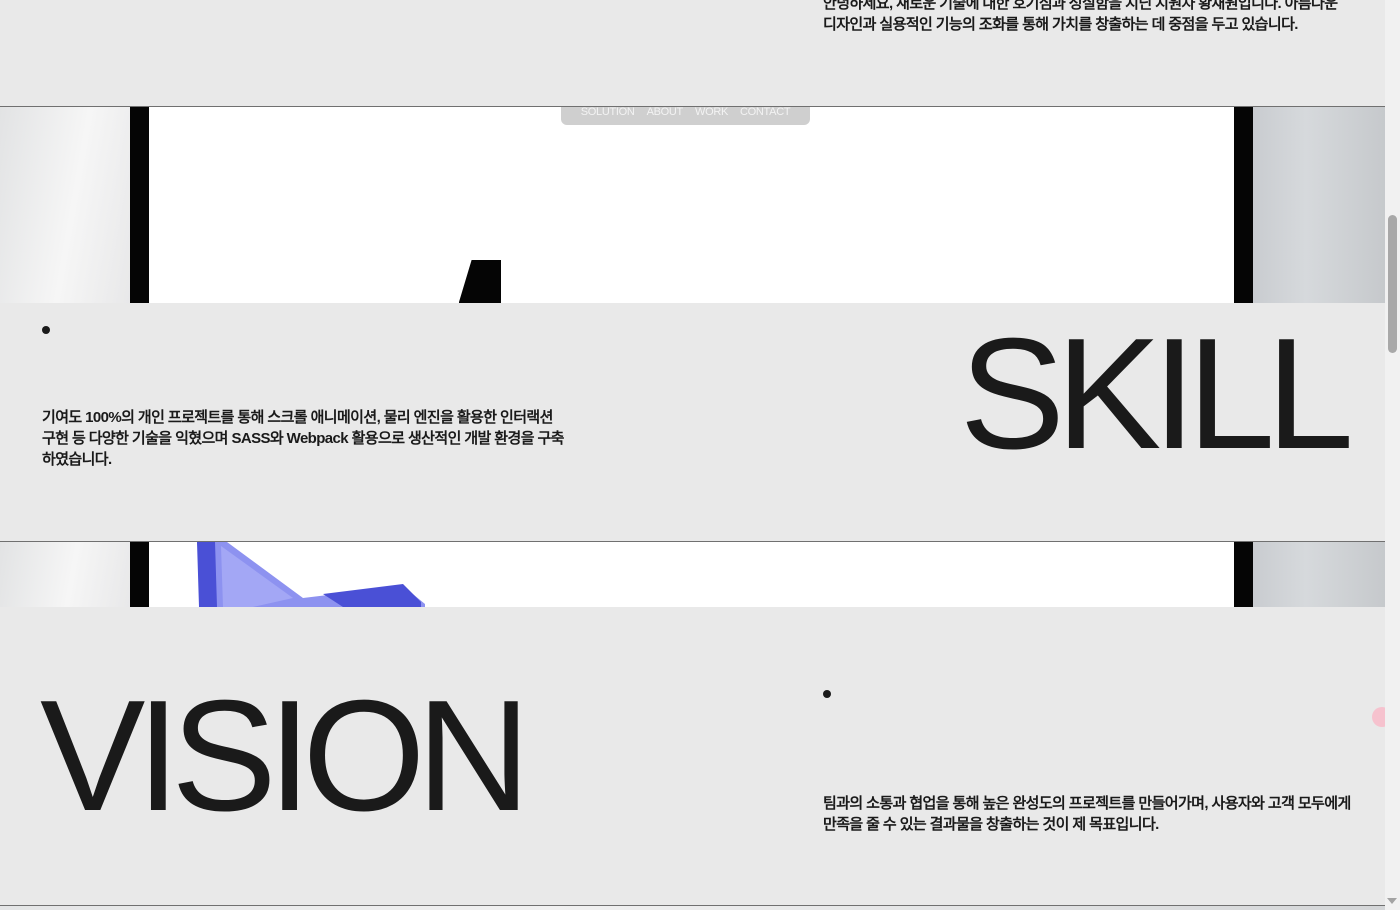 Image resolution: width=1400 pixels, height=910 pixels. I want to click on skill-heading: SKILL, so click(1156, 394).